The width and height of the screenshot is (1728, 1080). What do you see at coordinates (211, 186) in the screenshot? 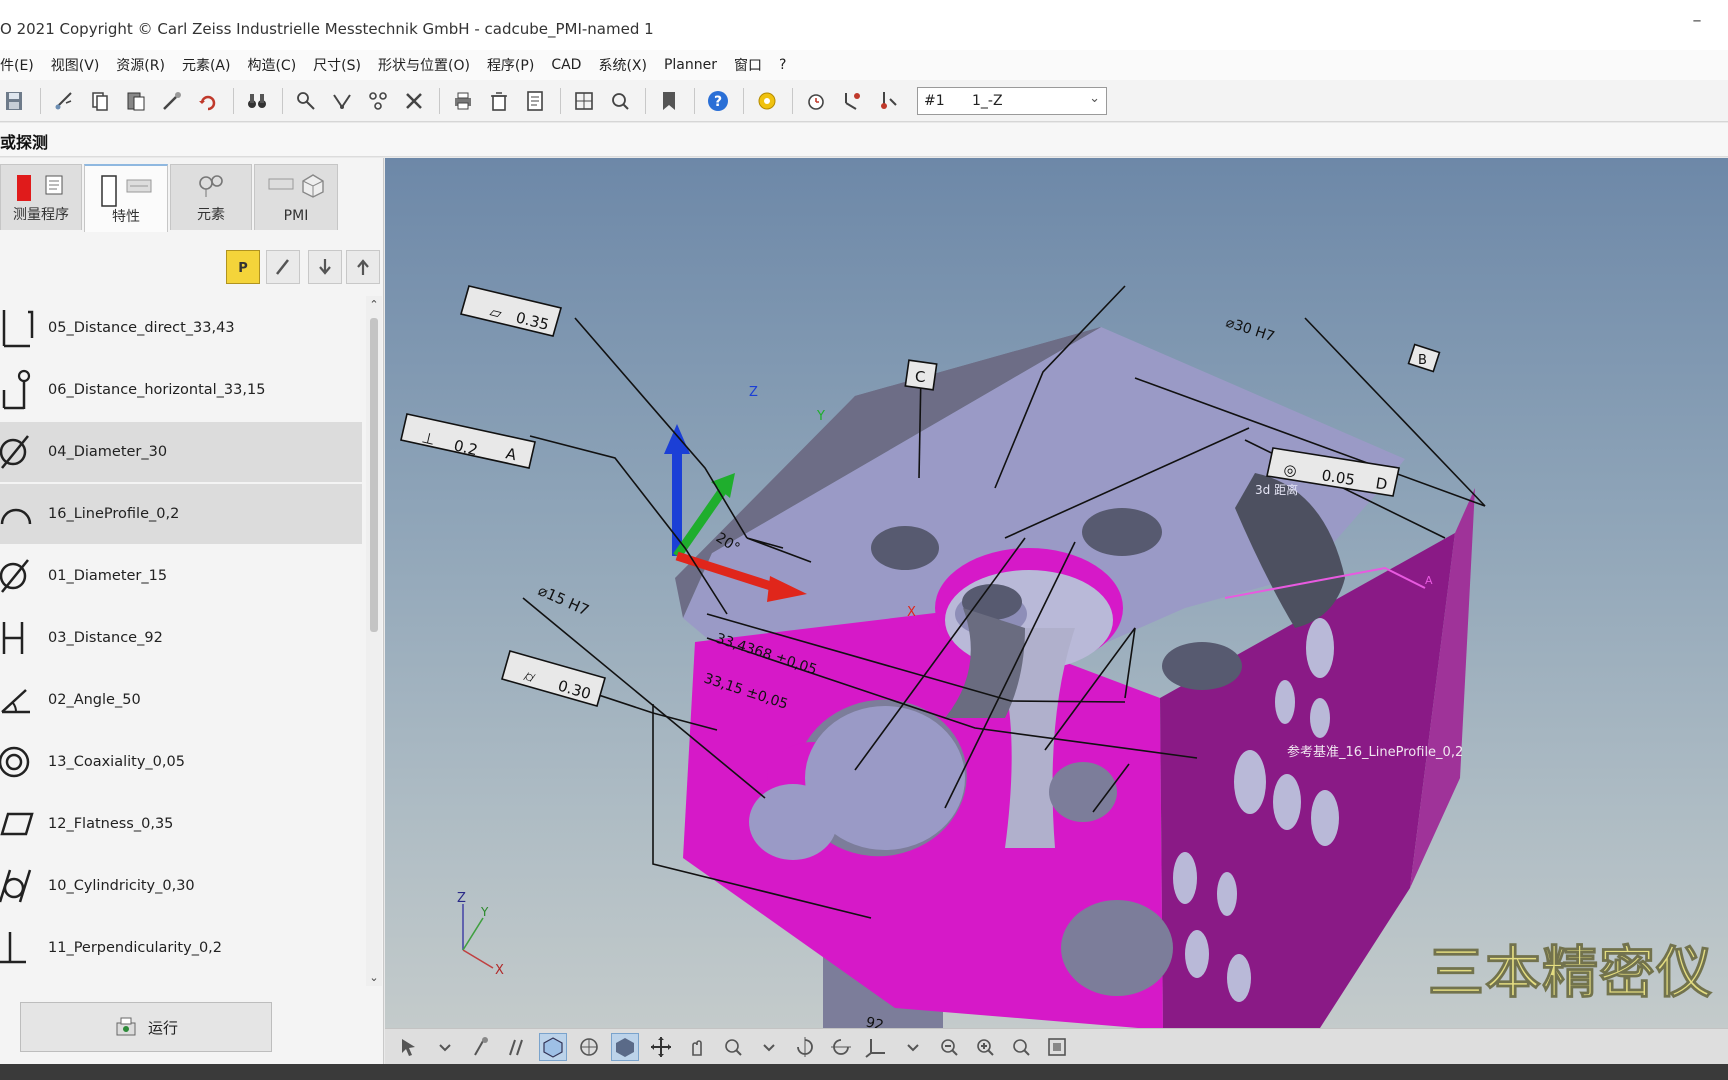
I see `elements-icon` at bounding box center [211, 186].